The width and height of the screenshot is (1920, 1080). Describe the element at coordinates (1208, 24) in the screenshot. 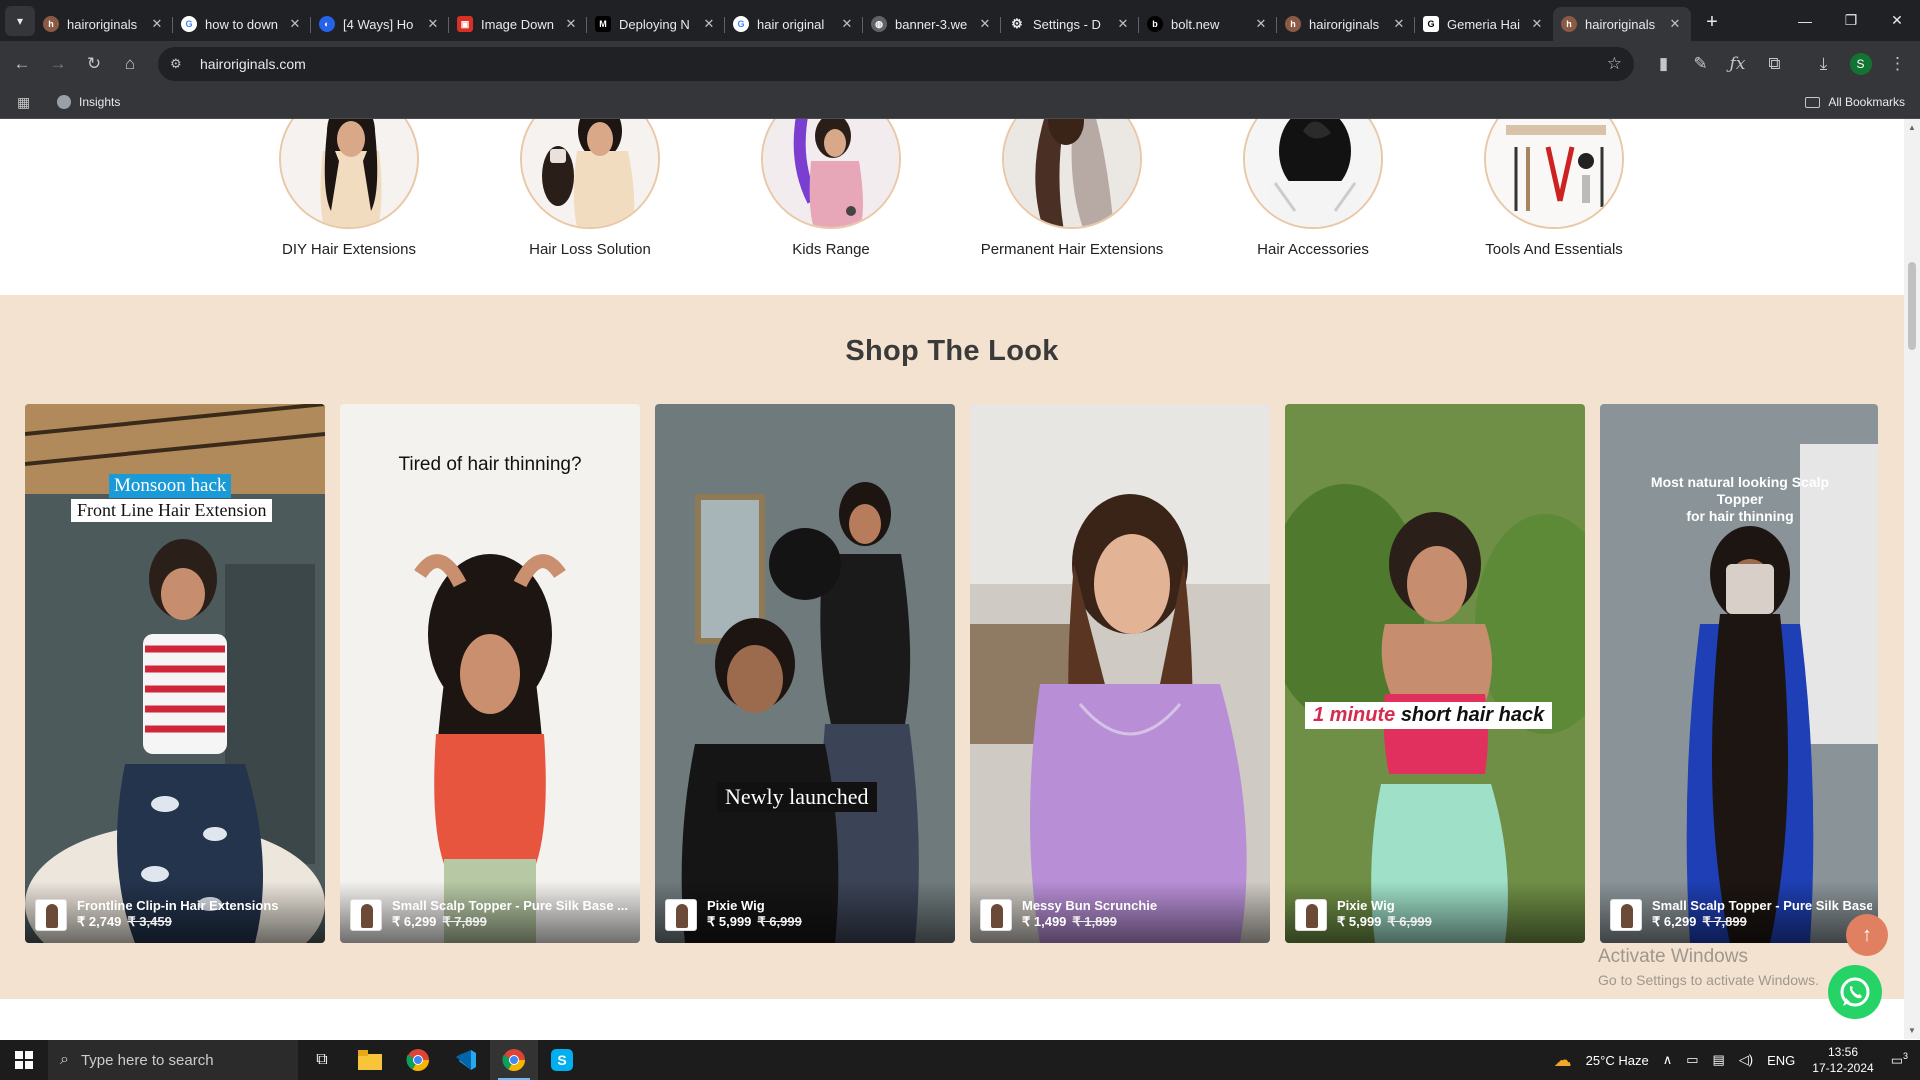

I see `tab-9: b bolt.new ✕` at that location.